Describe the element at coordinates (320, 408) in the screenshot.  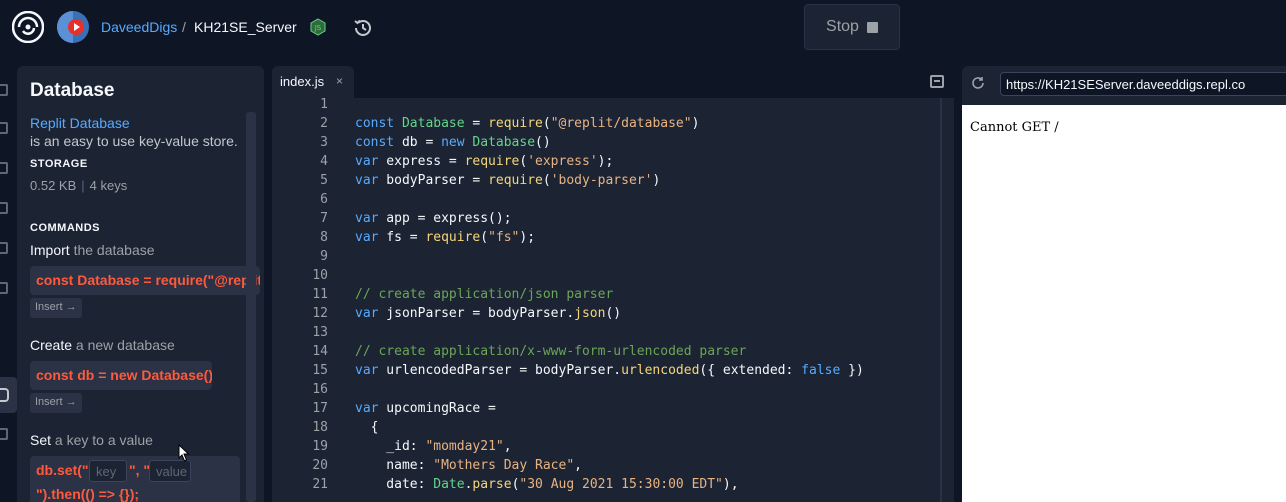
I see `line-number: 17` at that location.